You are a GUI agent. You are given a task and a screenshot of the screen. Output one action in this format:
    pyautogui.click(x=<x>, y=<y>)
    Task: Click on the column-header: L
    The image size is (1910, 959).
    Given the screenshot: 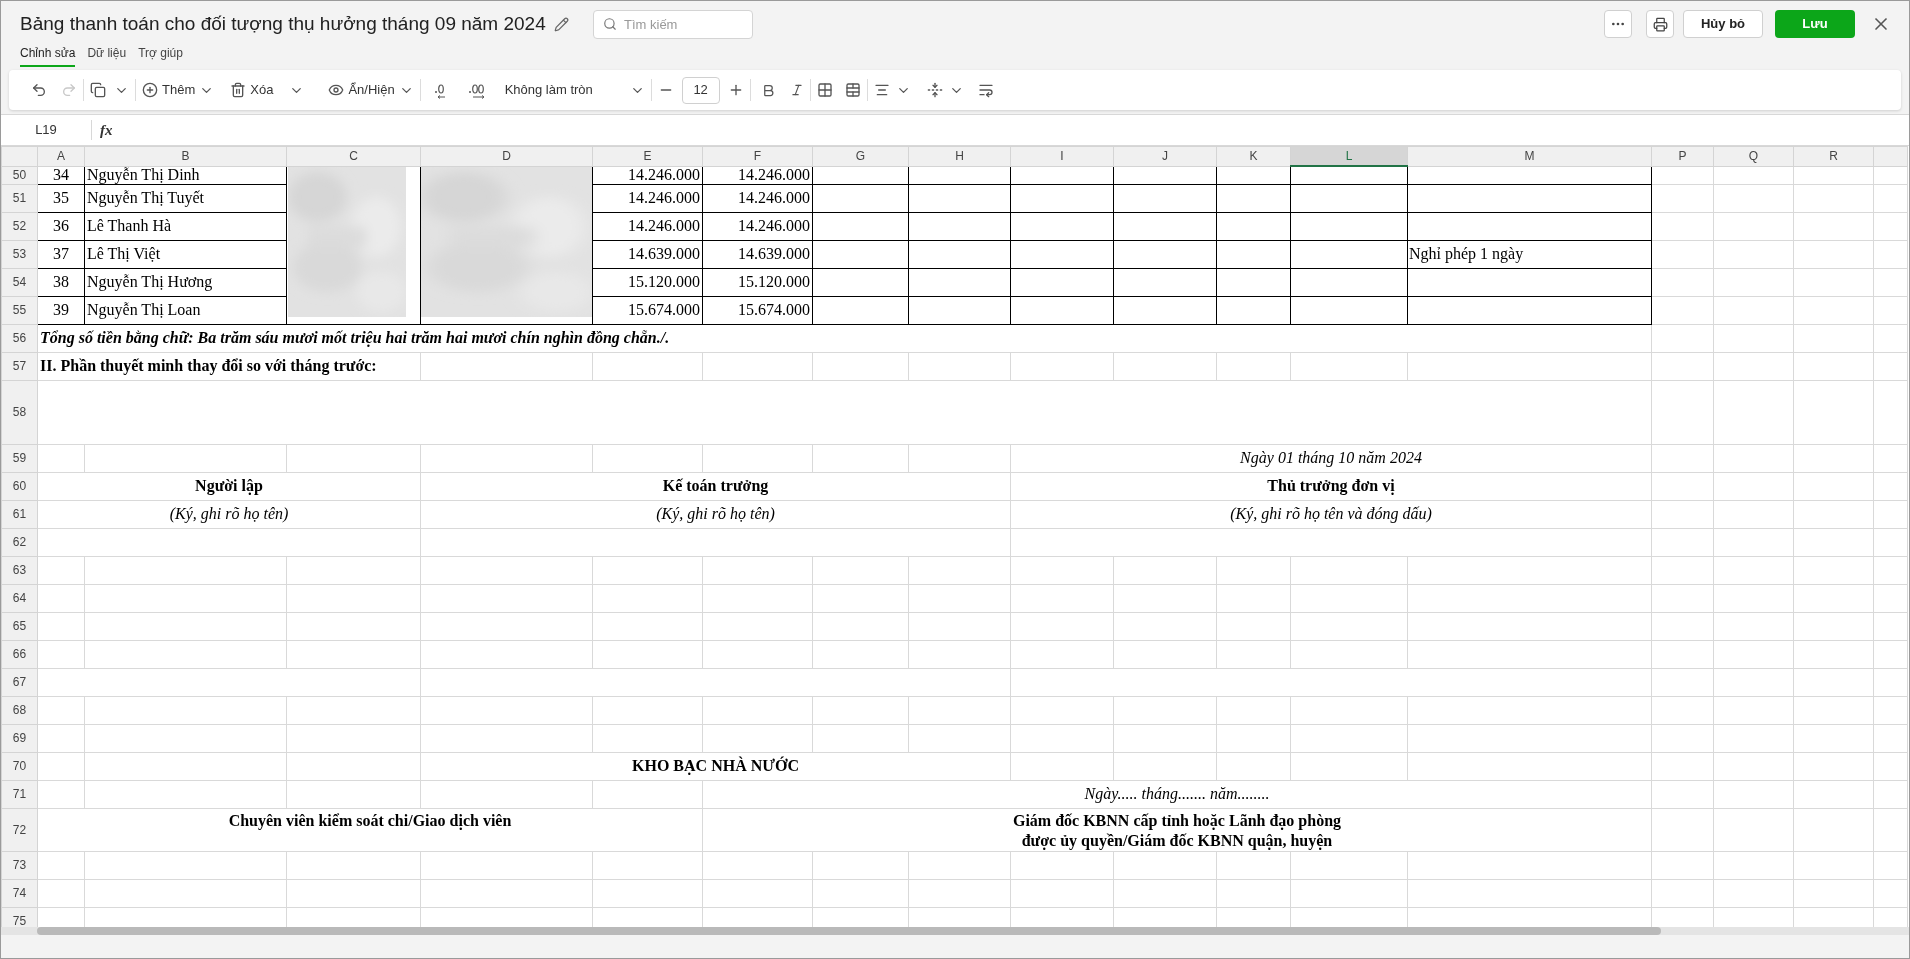 What is the action you would take?
    pyautogui.click(x=1349, y=156)
    